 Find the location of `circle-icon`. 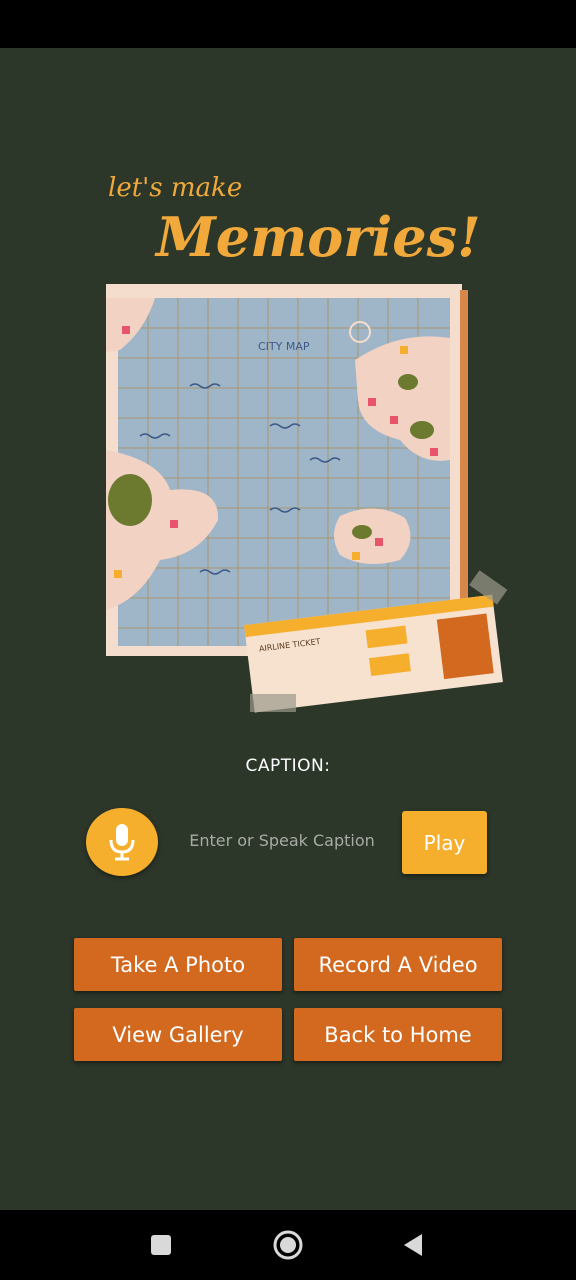

circle-icon is located at coordinates (288, 1245).